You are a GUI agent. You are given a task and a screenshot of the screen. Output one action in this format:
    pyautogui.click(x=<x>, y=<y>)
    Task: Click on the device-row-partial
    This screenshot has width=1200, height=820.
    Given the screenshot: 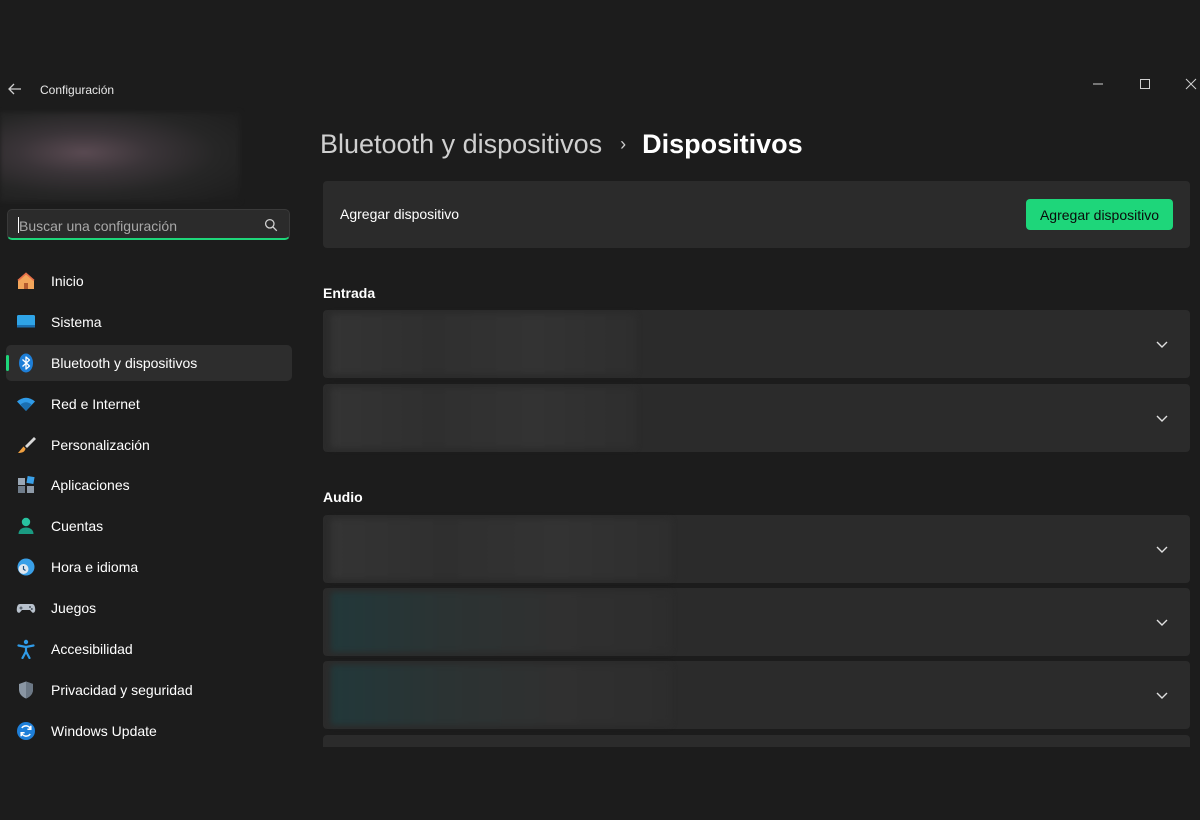 What is the action you would take?
    pyautogui.click(x=756, y=741)
    